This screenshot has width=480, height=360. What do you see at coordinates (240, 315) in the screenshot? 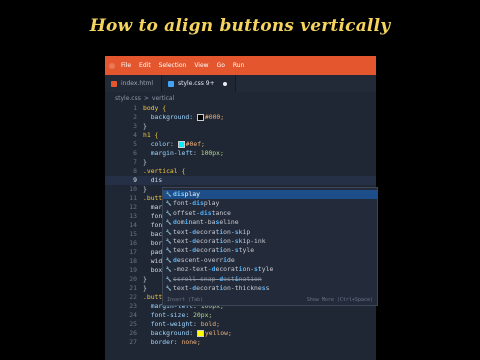
I see `code-line: 24 font-size: 20px;` at bounding box center [240, 315].